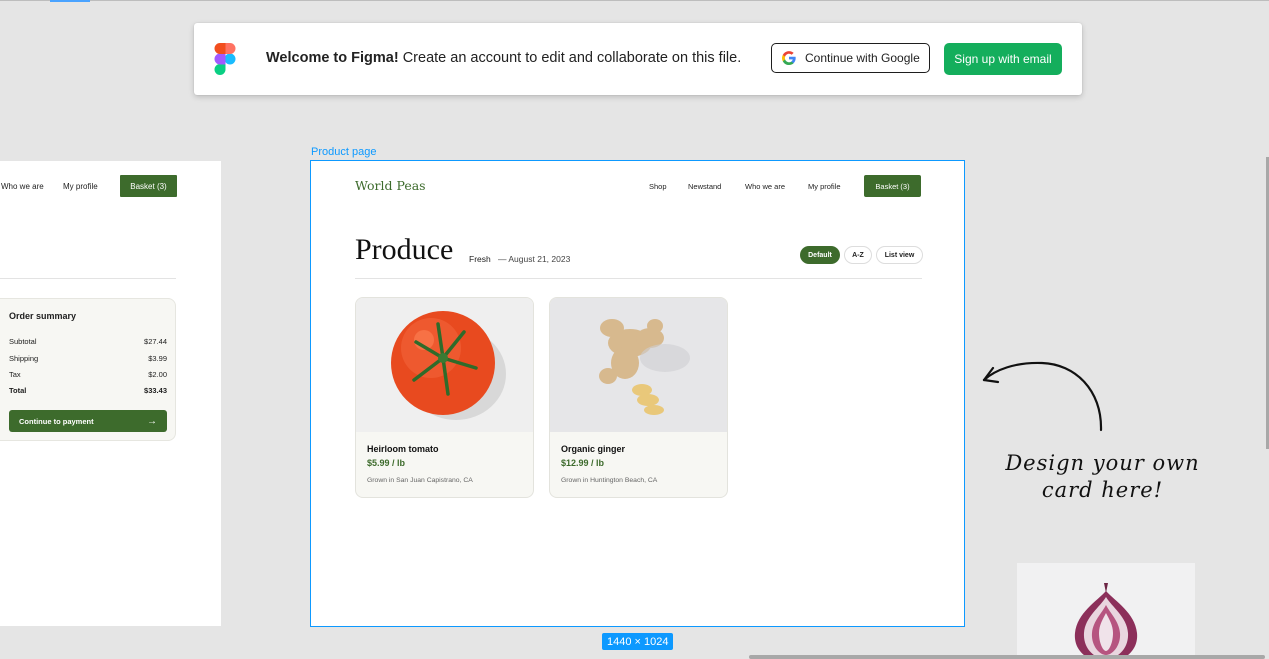 The height and width of the screenshot is (659, 1269). What do you see at coordinates (862, 58) in the screenshot?
I see `google-button-label: Continue with Google` at bounding box center [862, 58].